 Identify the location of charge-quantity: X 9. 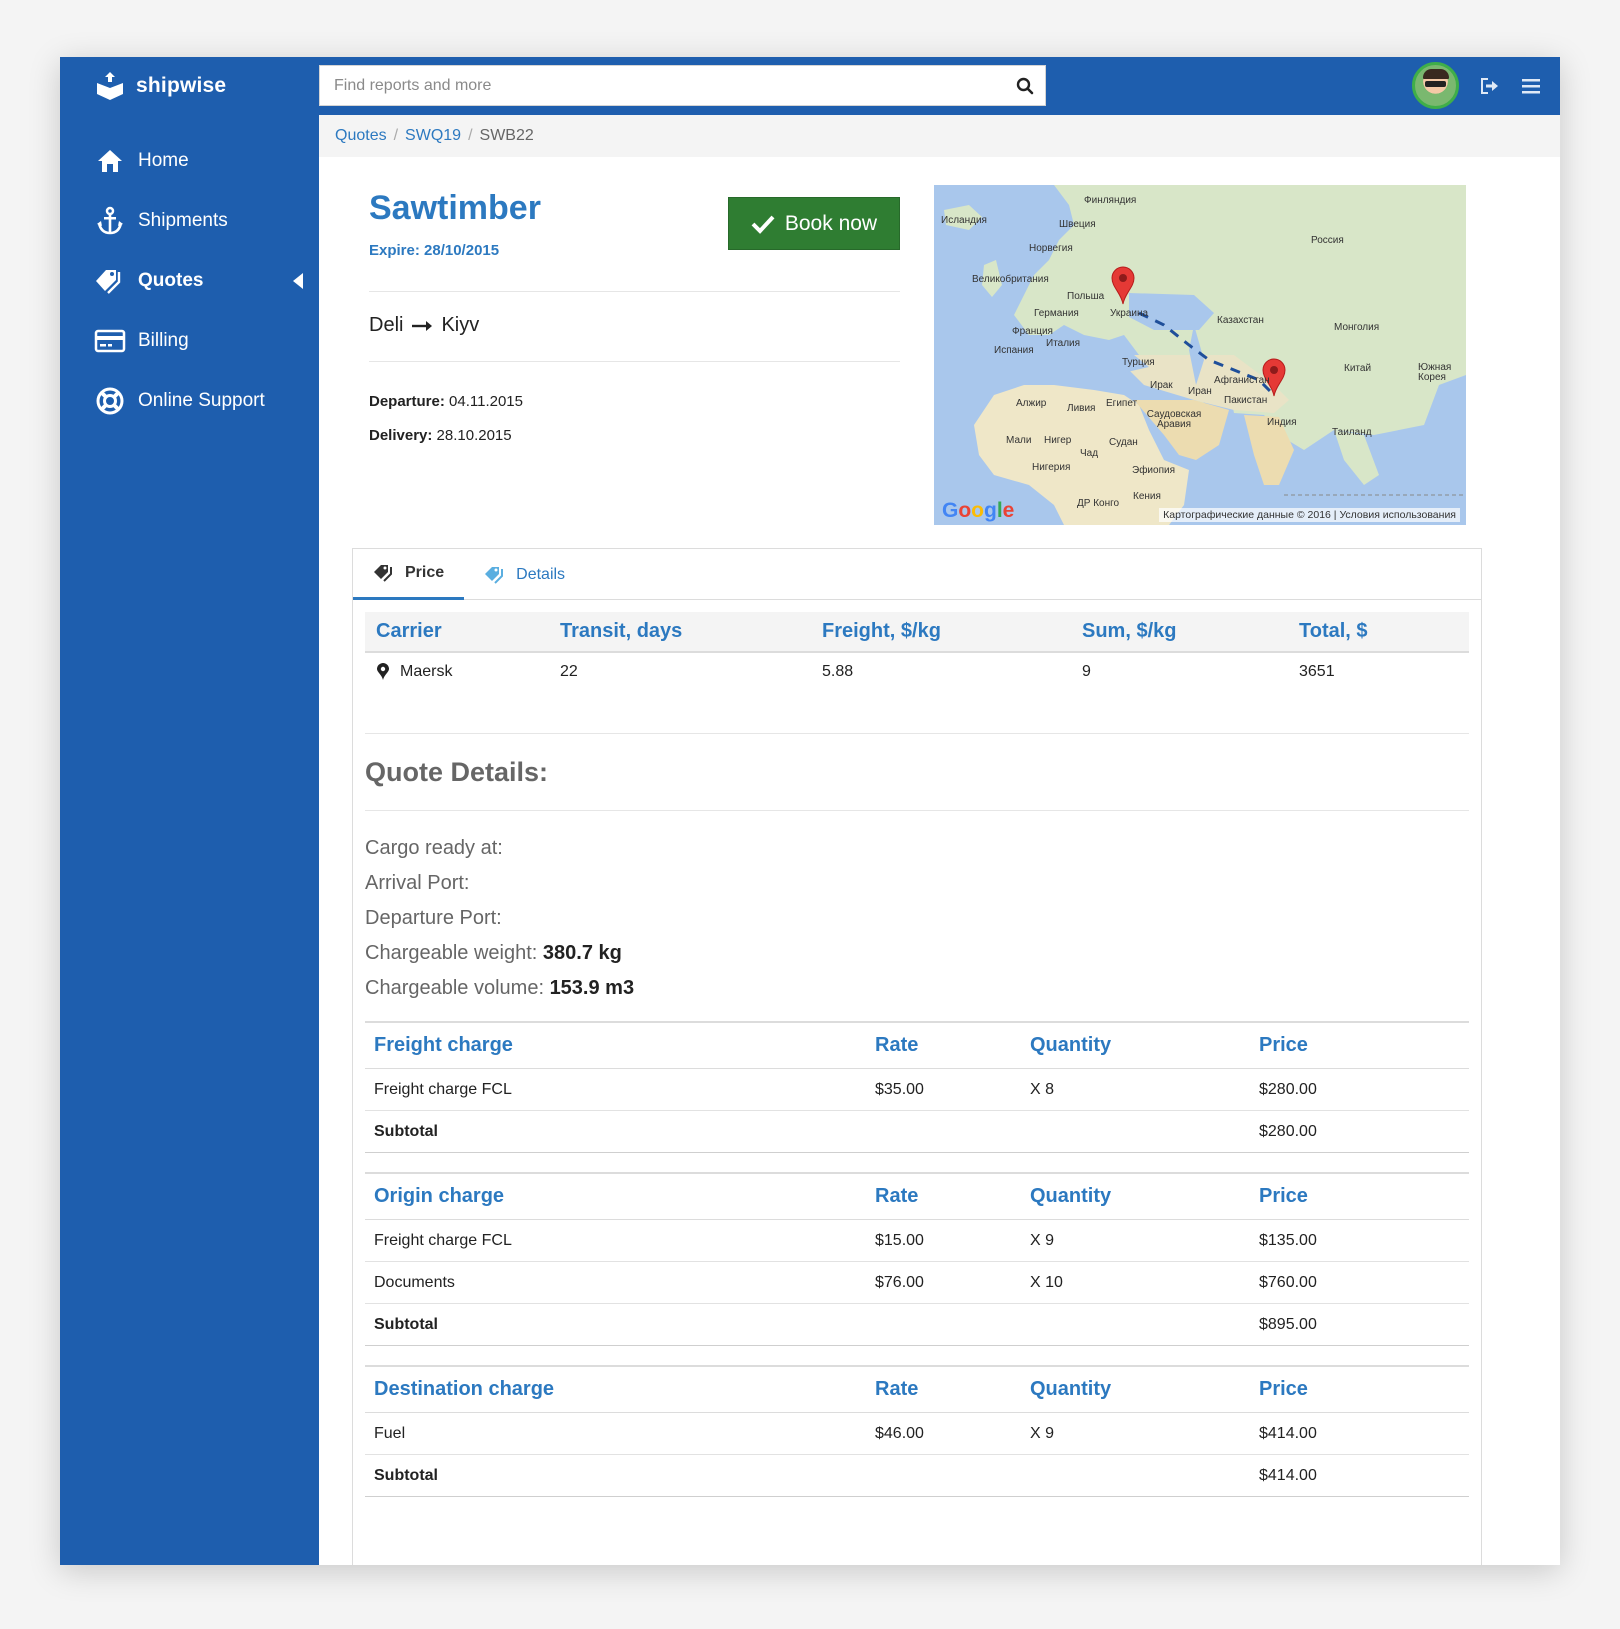
(1042, 1240).